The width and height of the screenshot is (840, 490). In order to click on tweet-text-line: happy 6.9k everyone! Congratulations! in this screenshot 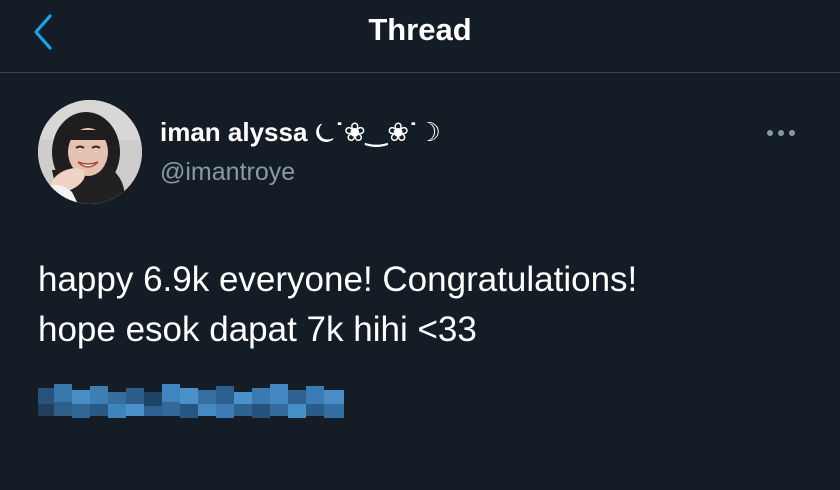, I will do `click(338, 279)`.